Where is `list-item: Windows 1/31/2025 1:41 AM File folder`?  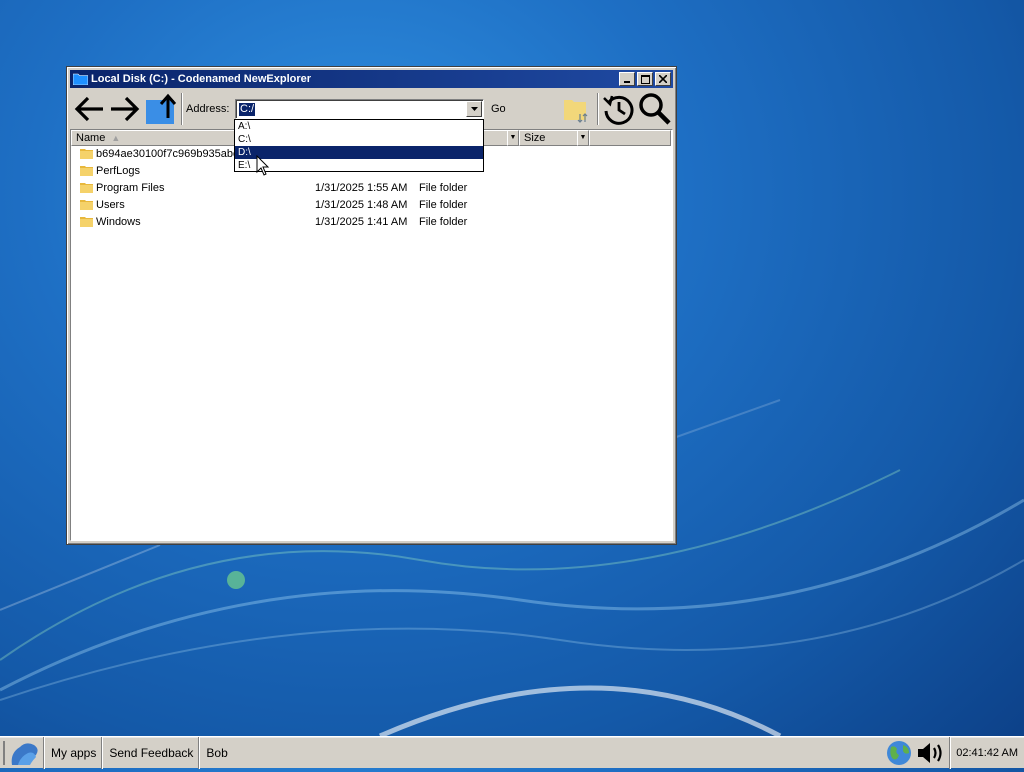 list-item: Windows 1/31/2025 1:41 AM File folder is located at coordinates (371, 222).